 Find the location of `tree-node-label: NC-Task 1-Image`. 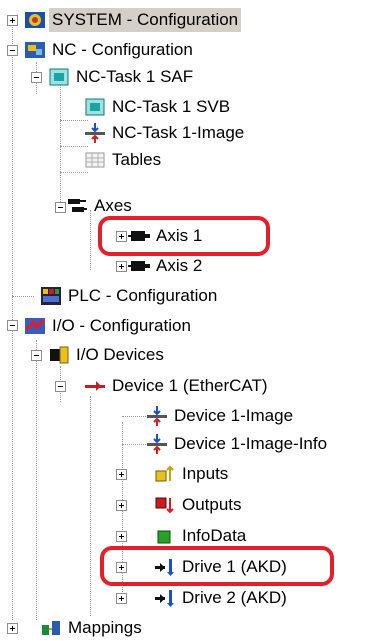

tree-node-label: NC-Task 1-Image is located at coordinates (178, 132).